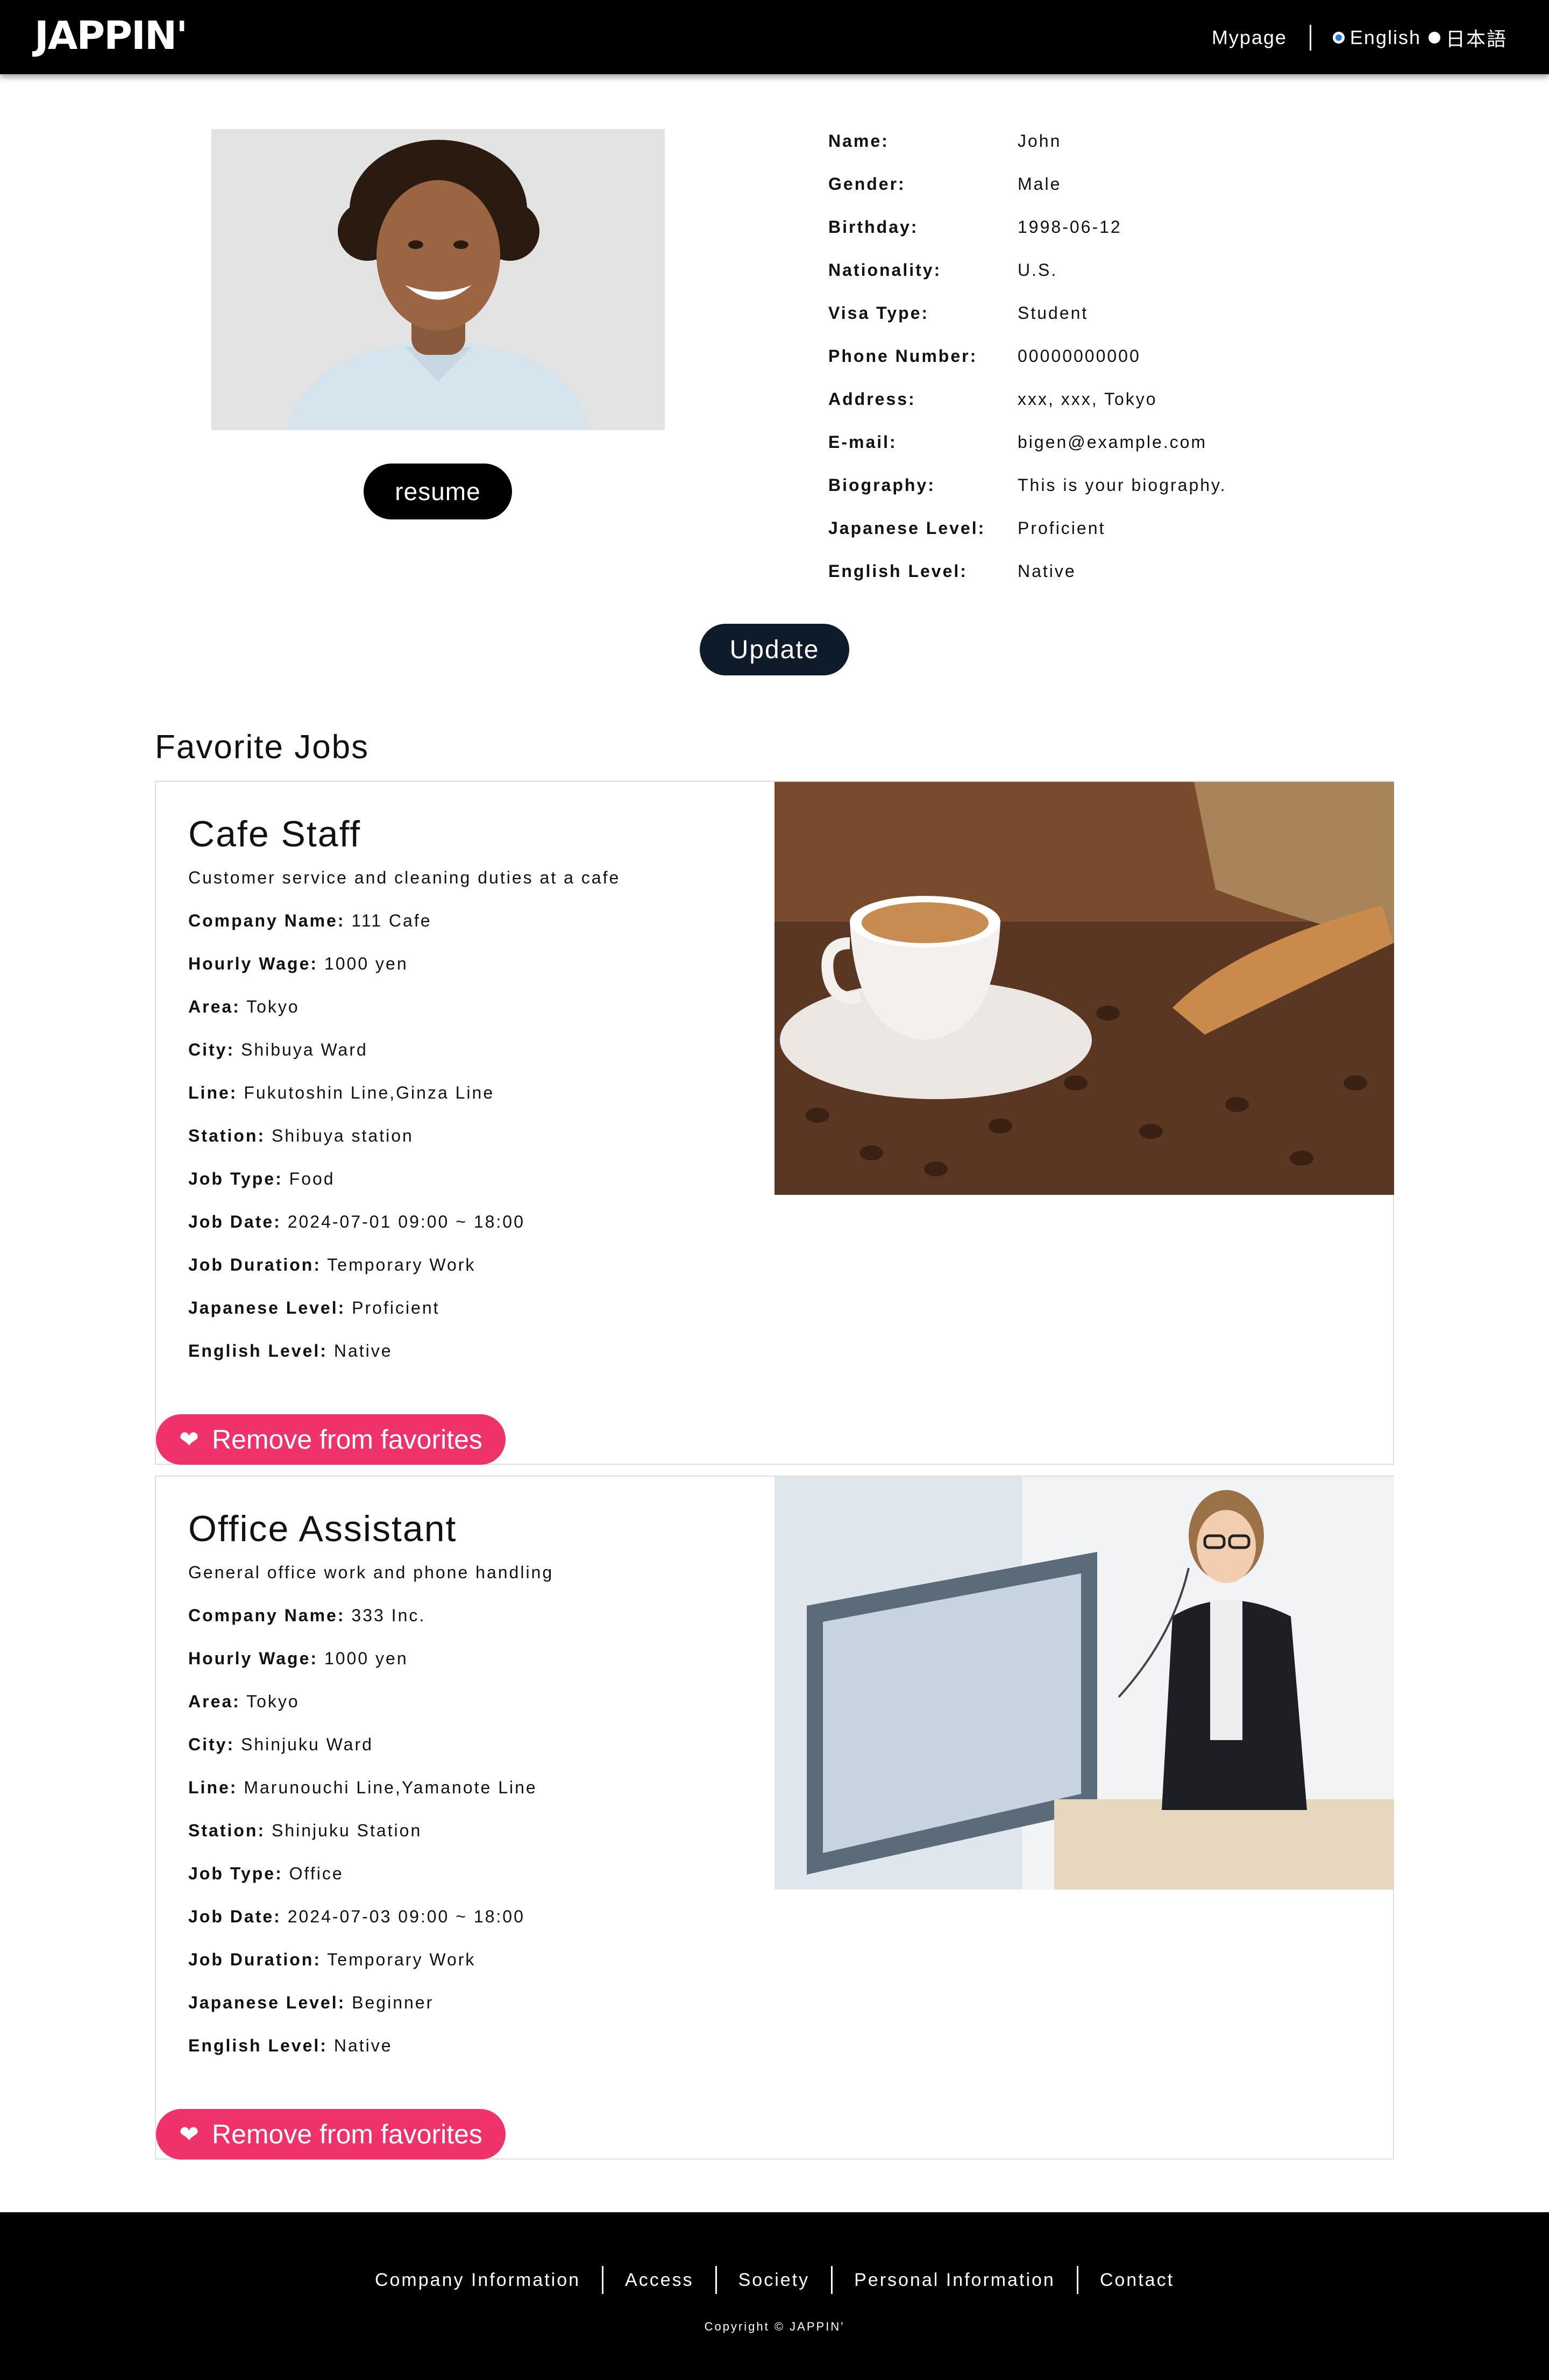  I want to click on radio-english-selected, so click(1339, 38).